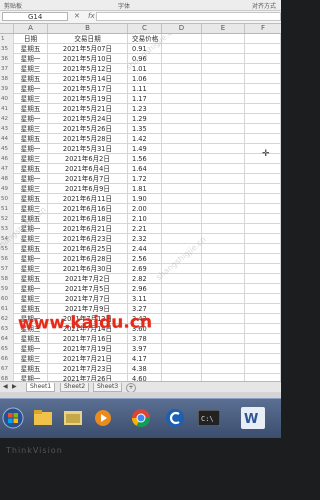 This screenshot has width=320, height=500. I want to click on row-number: 66, so click(7, 359).